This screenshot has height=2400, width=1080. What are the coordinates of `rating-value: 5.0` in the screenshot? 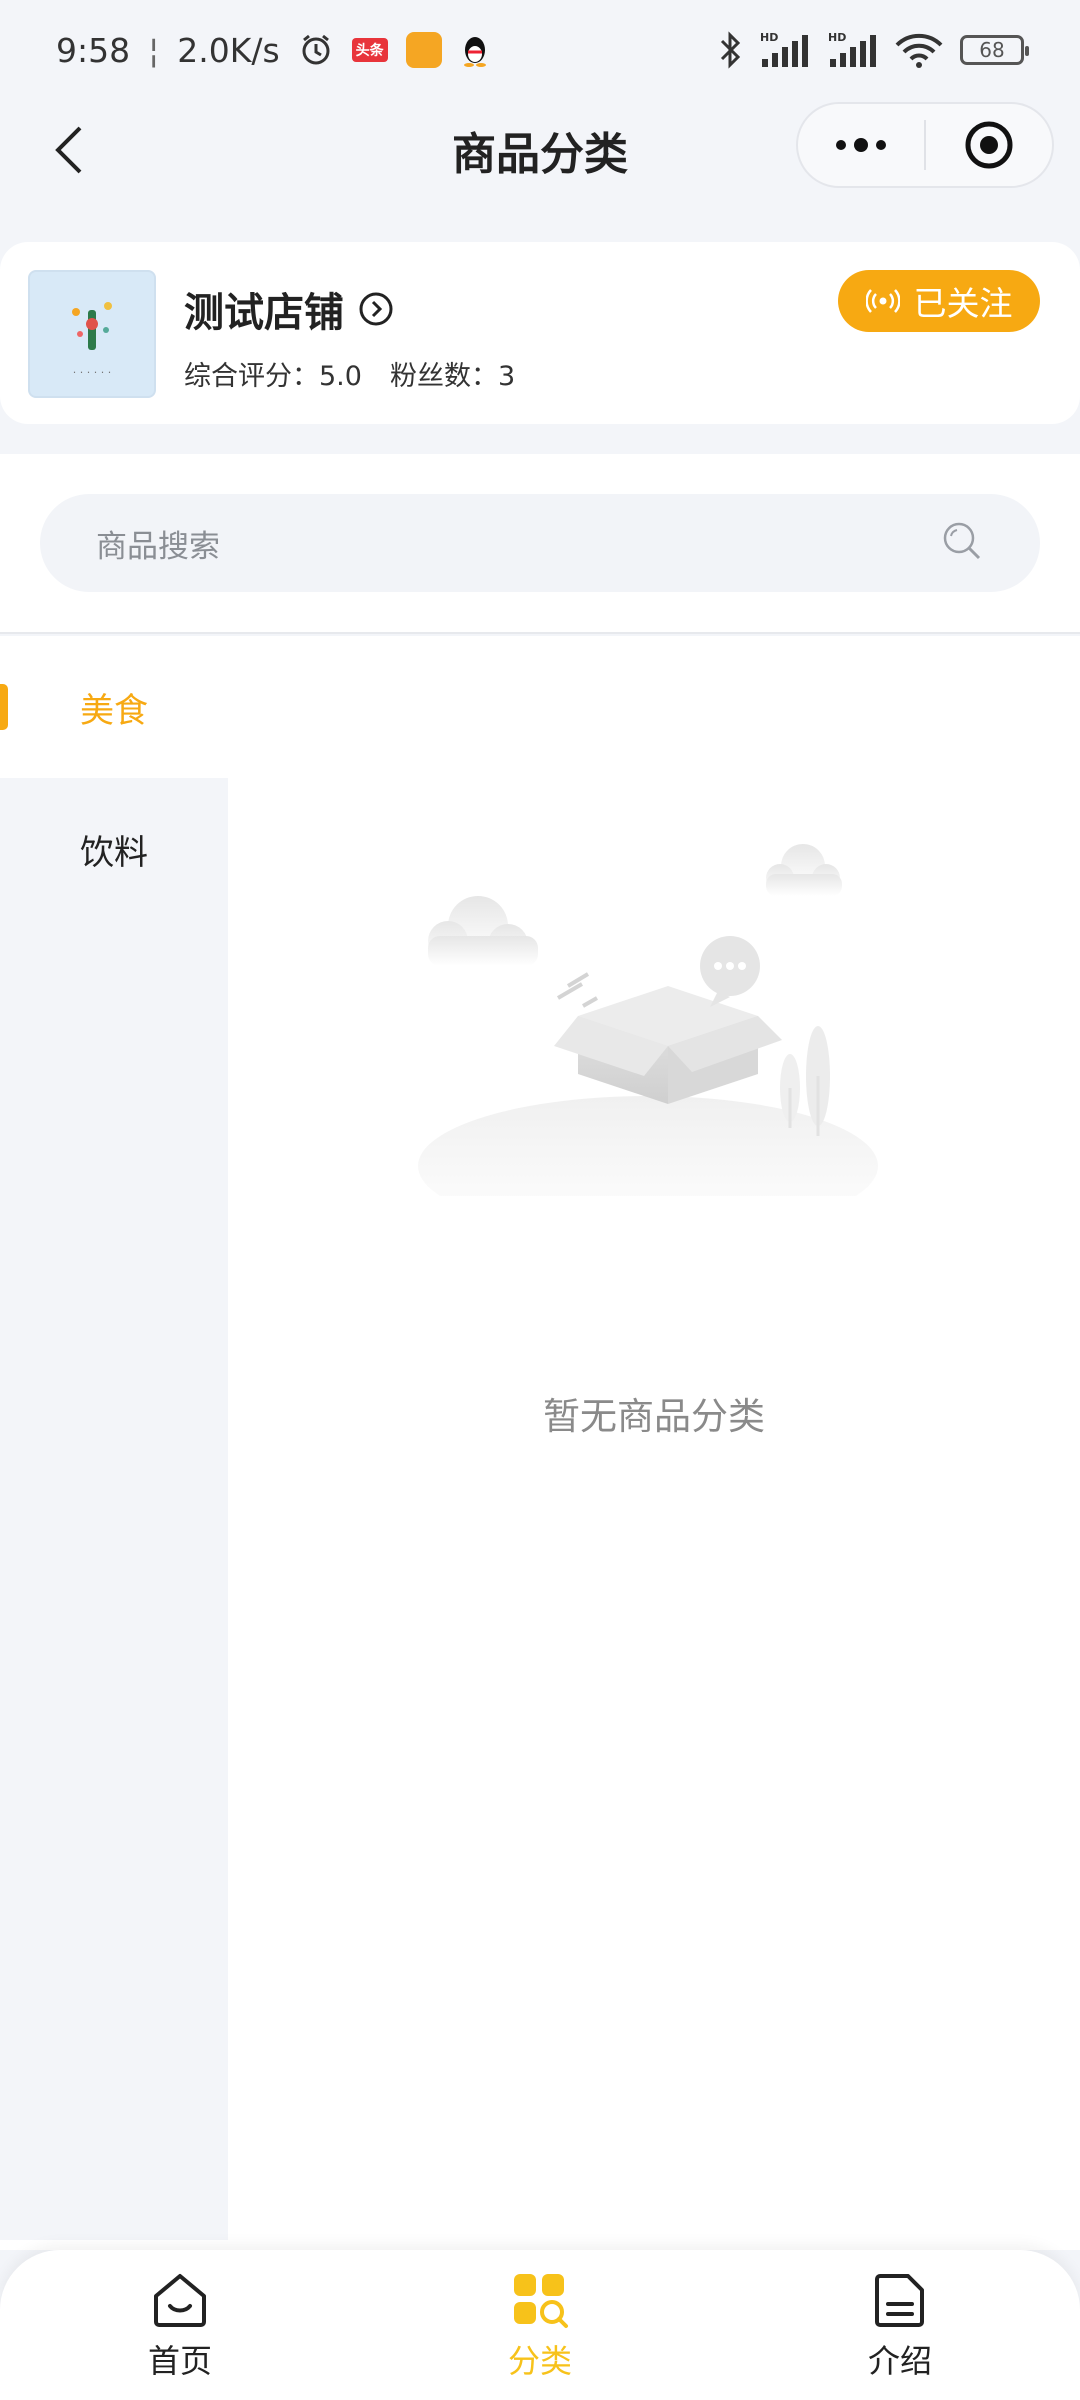 It's located at (340, 376).